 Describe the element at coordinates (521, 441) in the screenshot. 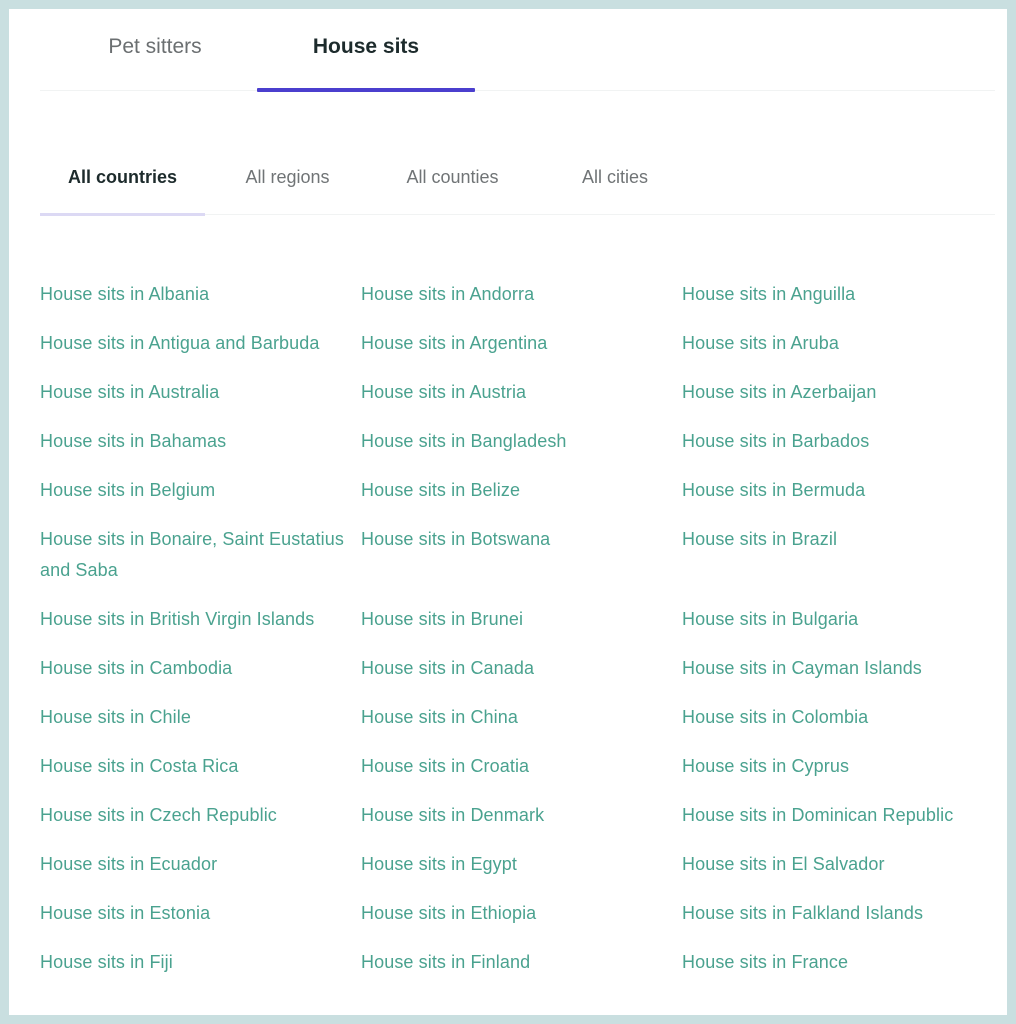

I see `country-link: House sits in Bangladesh` at that location.